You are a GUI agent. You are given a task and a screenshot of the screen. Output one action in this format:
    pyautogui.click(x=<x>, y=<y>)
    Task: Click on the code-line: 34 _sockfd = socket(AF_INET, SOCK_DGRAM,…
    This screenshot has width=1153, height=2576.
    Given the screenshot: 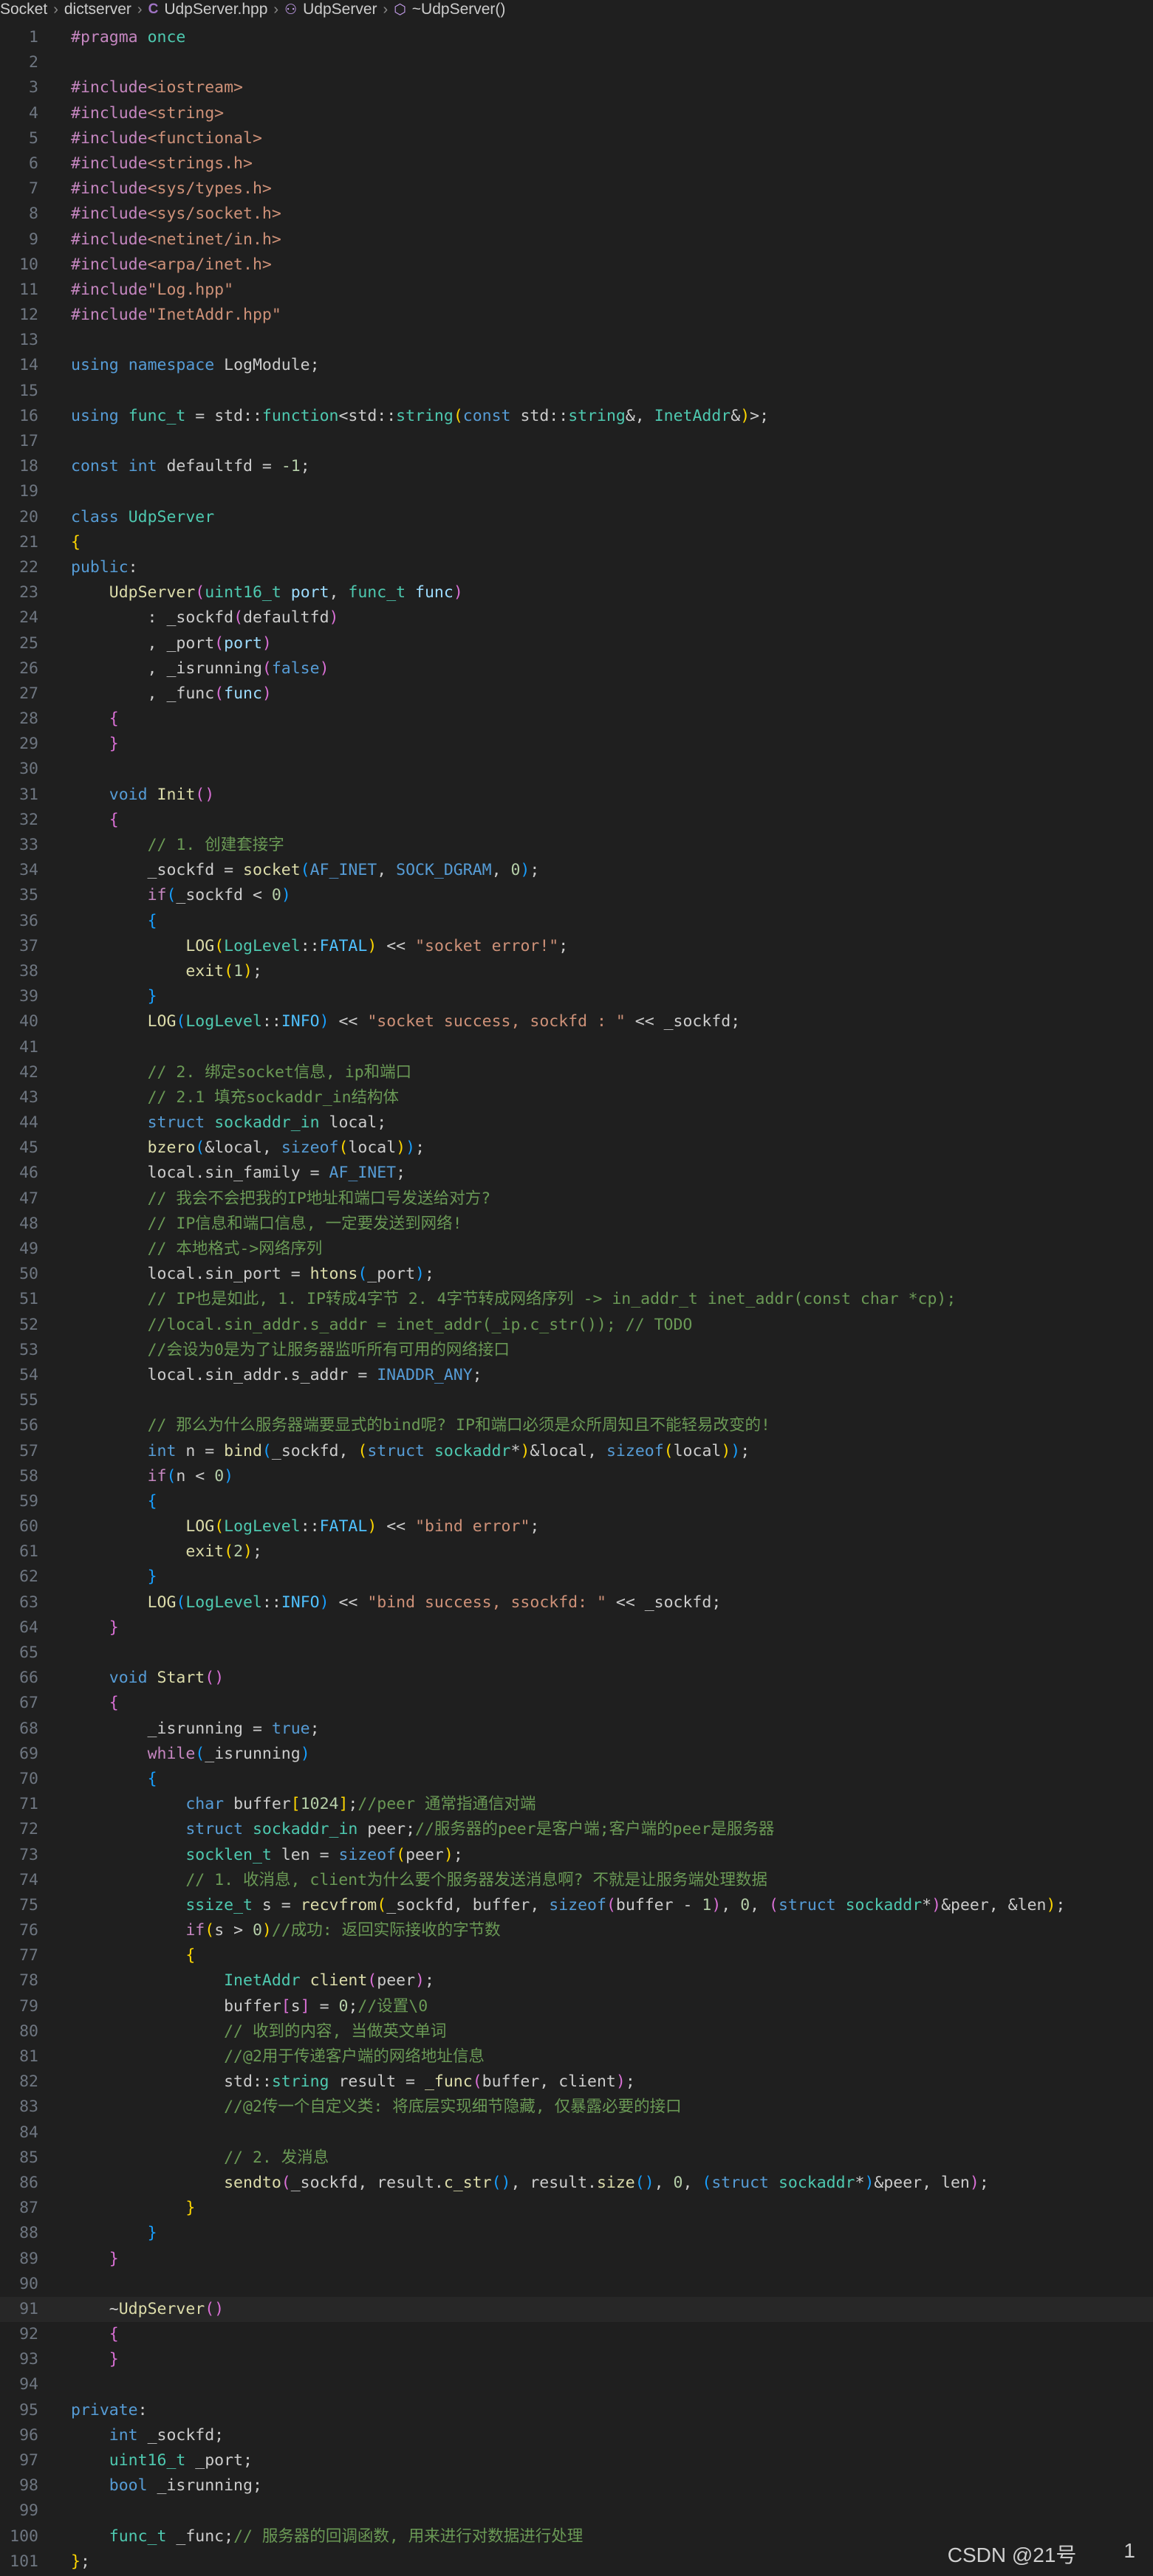 What is the action you would take?
    pyautogui.click(x=576, y=870)
    